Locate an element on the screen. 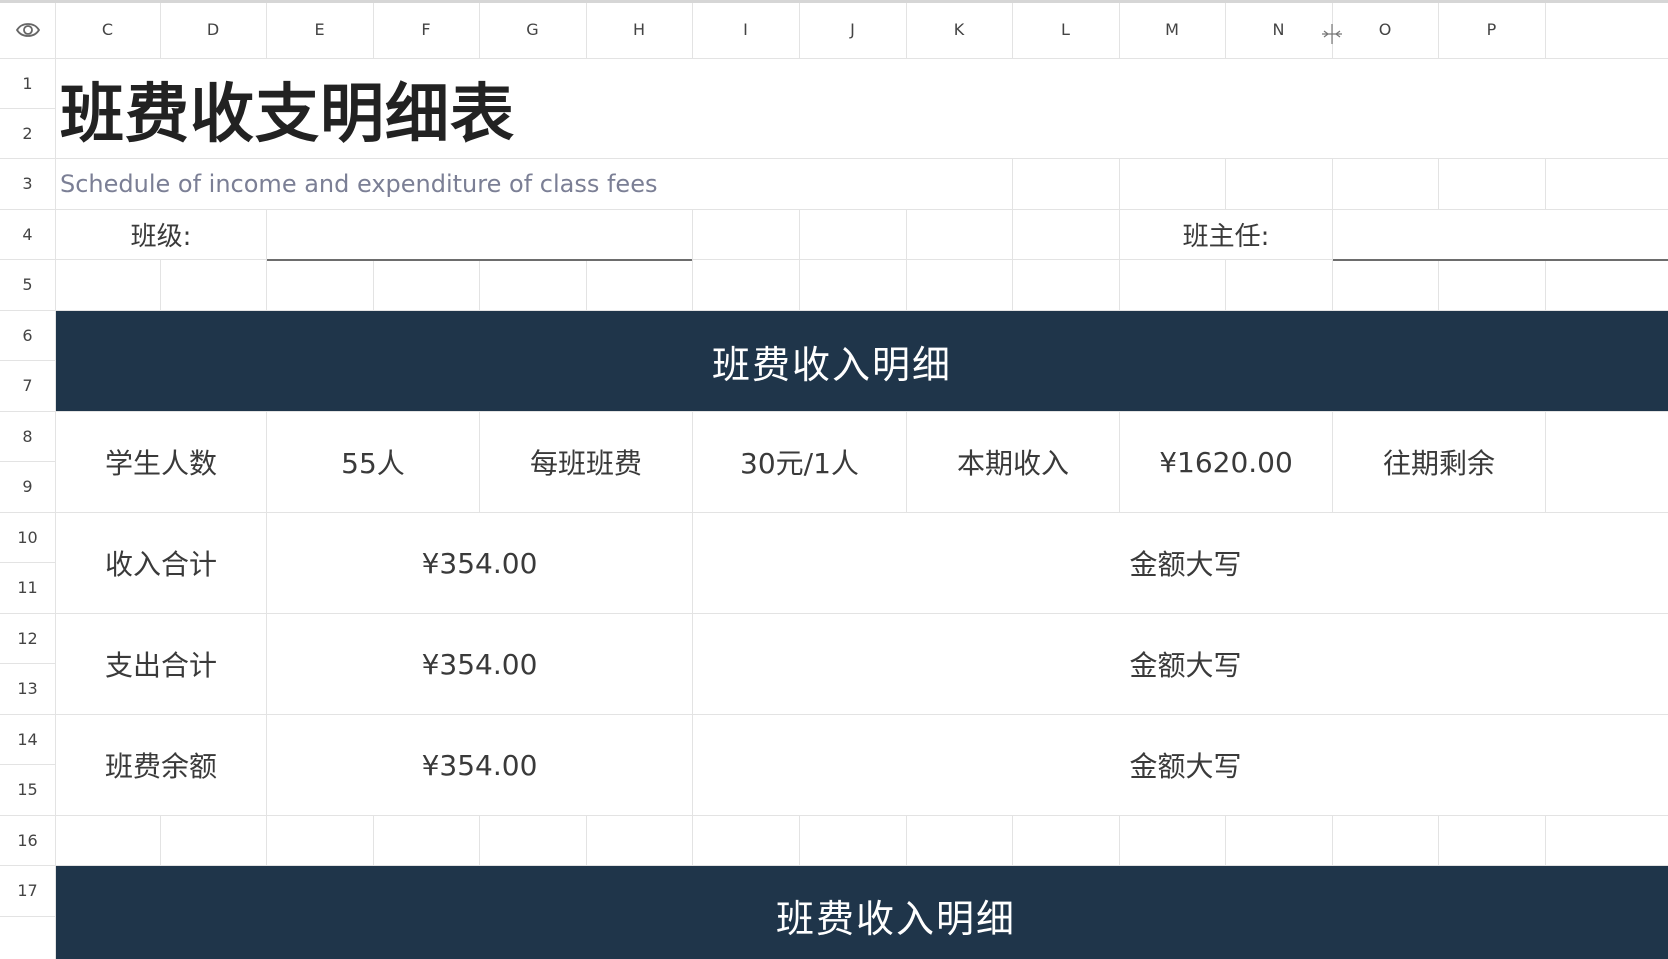  class-label-cell: 班级: is located at coordinates (161, 234).